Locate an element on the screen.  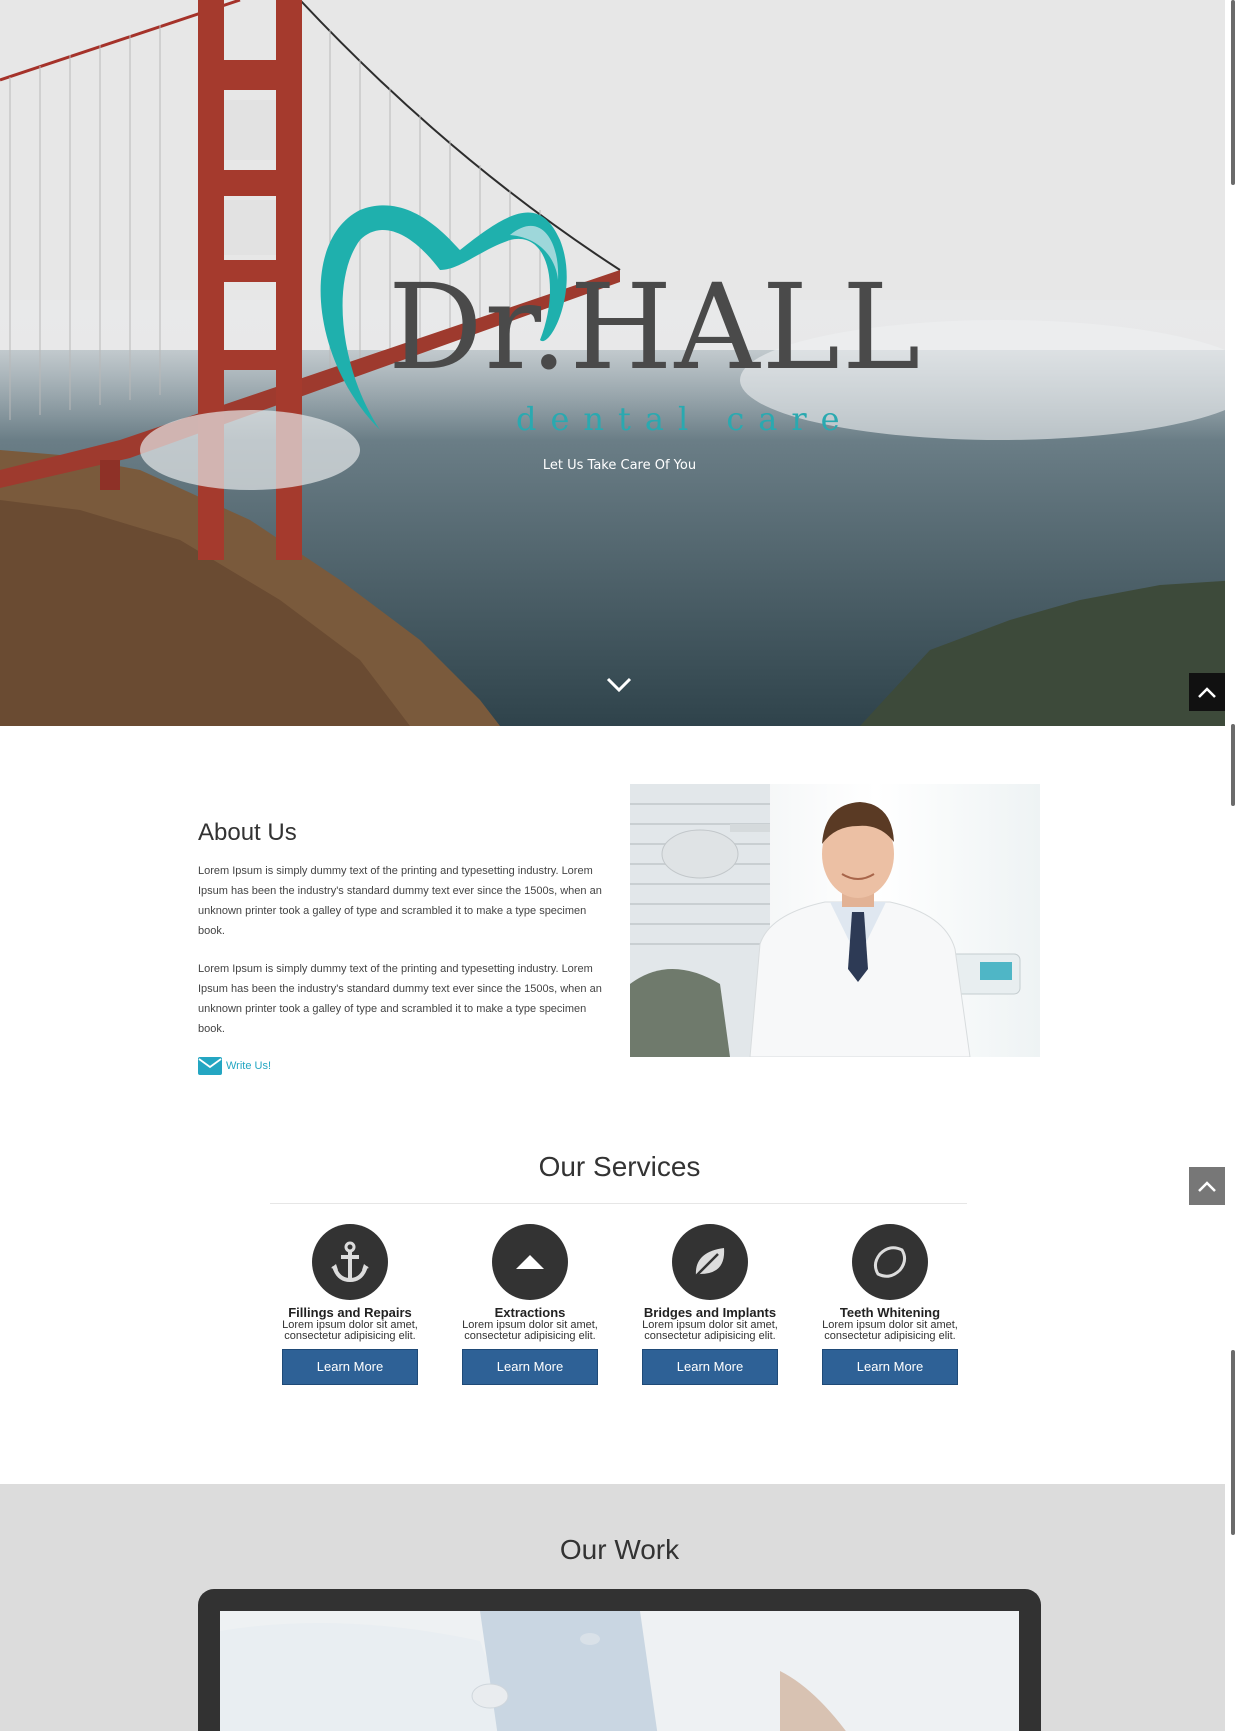
device-mockup is located at coordinates (619, 1660).